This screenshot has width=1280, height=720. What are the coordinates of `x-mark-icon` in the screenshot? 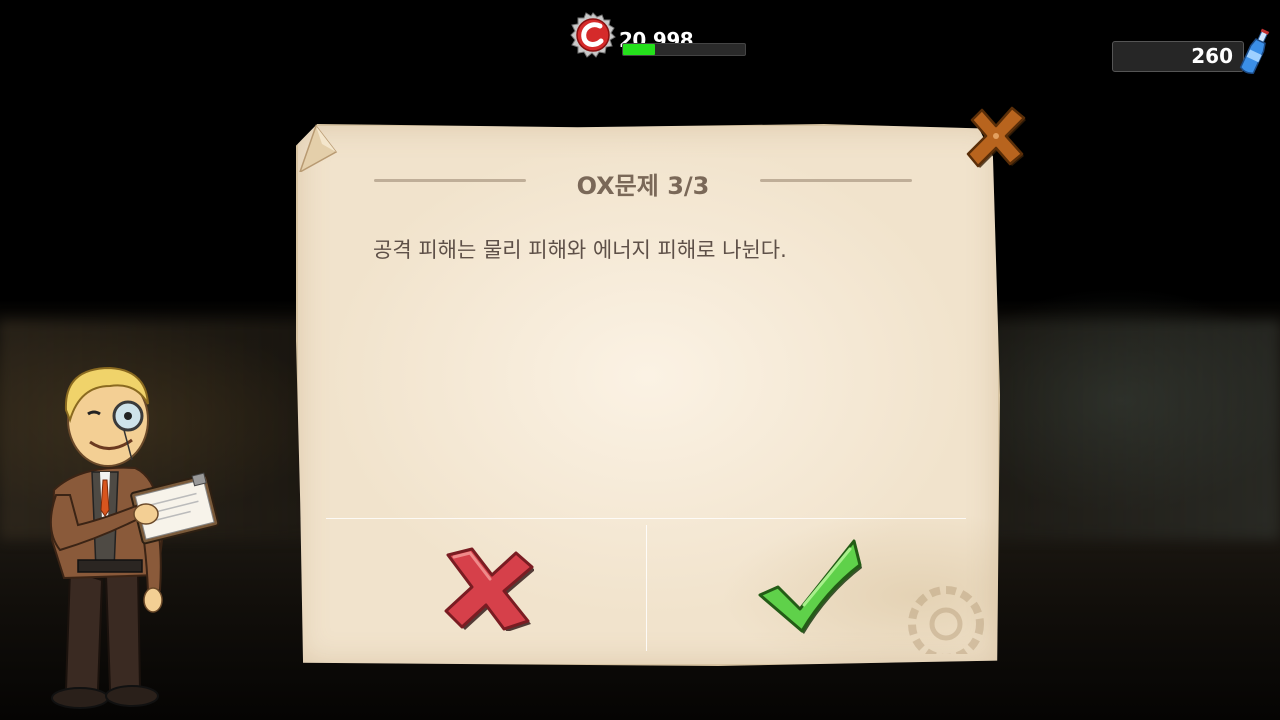 It's located at (489, 589).